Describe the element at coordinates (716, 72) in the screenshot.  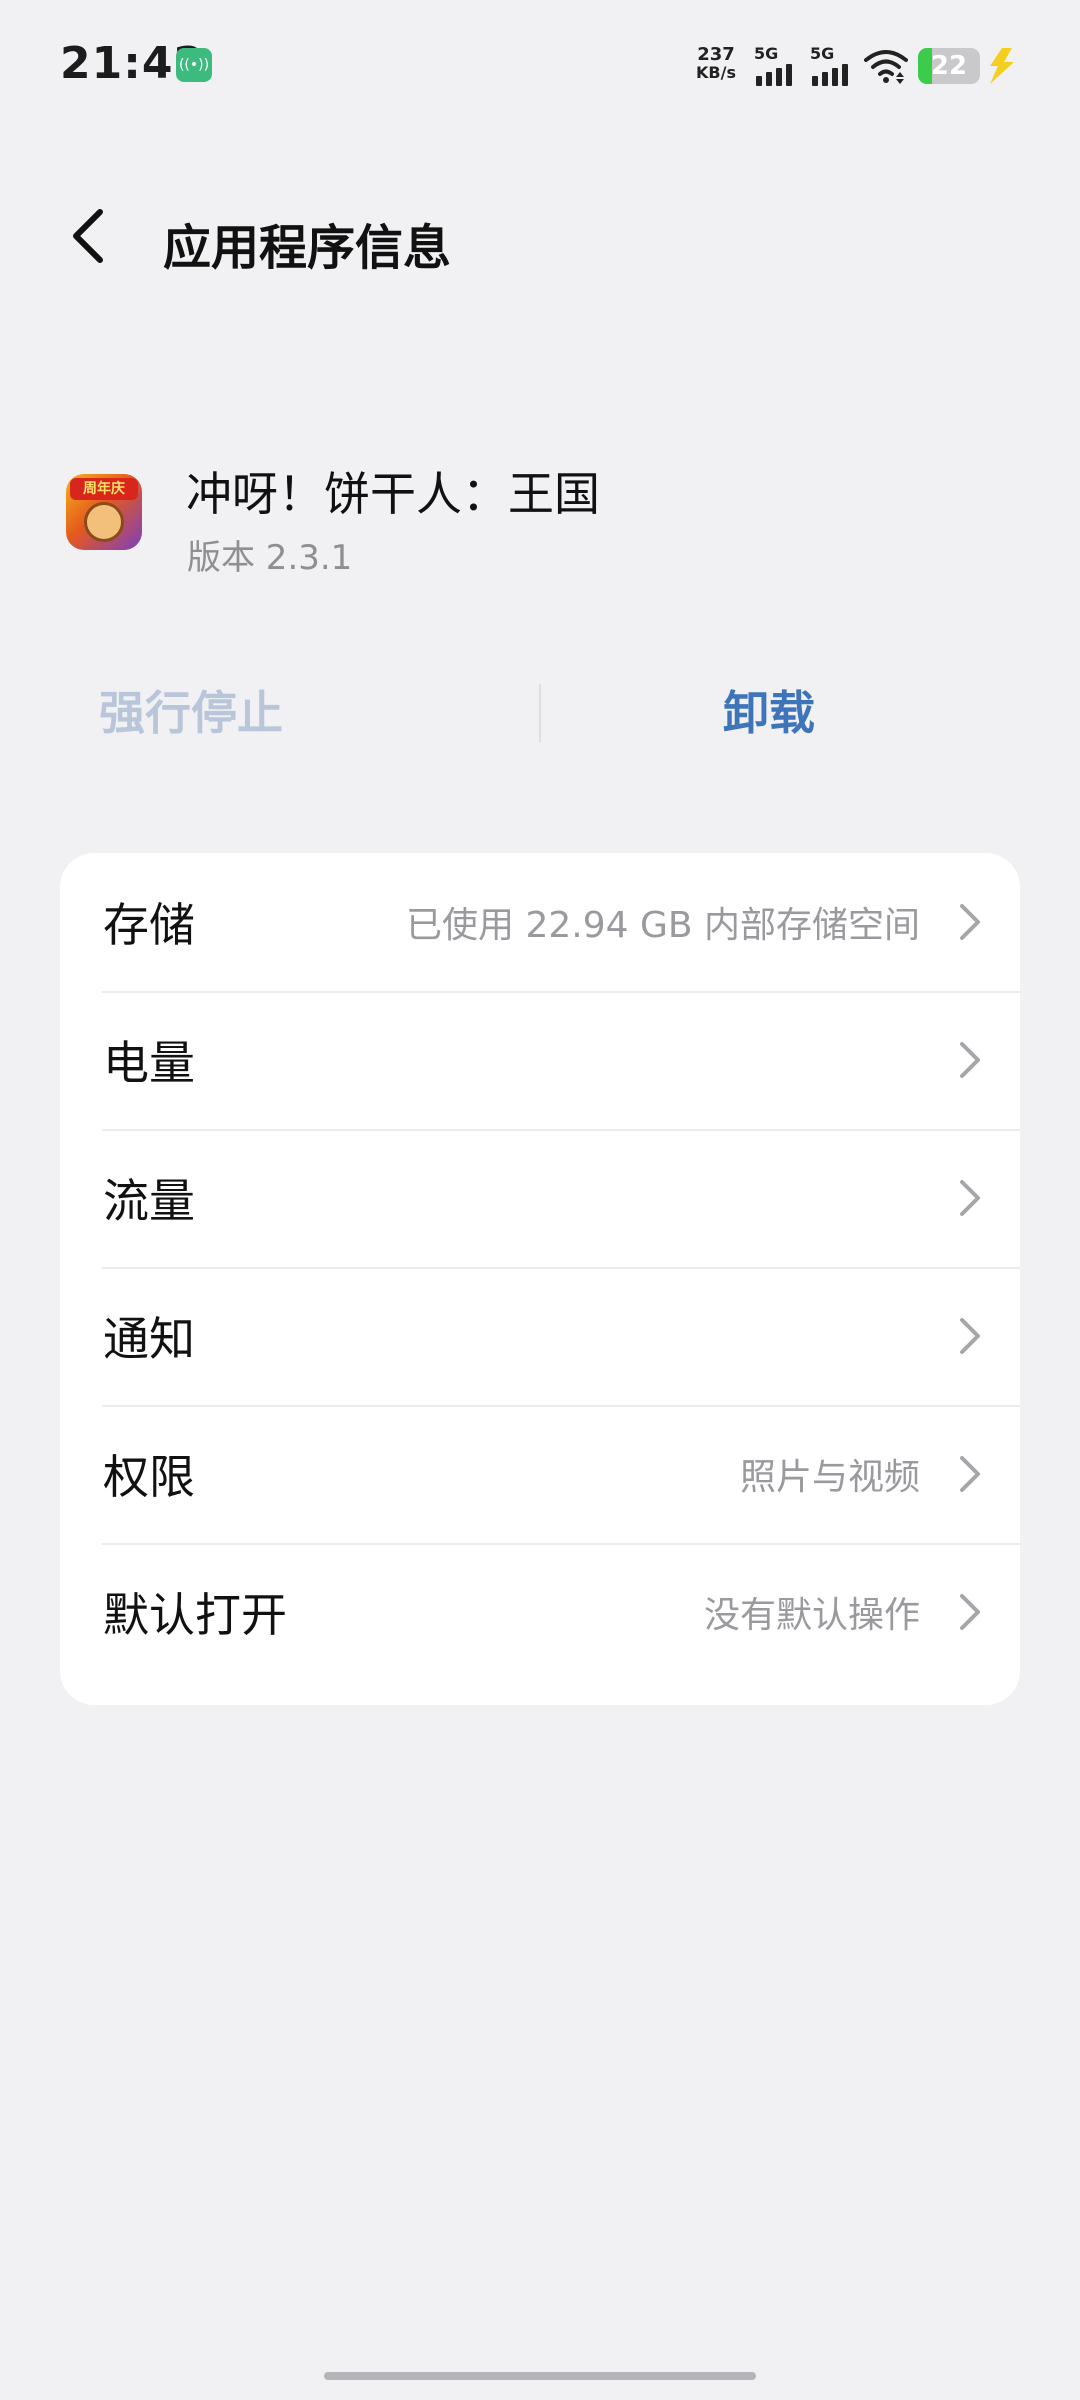
I see `network-speed-unit: KB/s` at that location.